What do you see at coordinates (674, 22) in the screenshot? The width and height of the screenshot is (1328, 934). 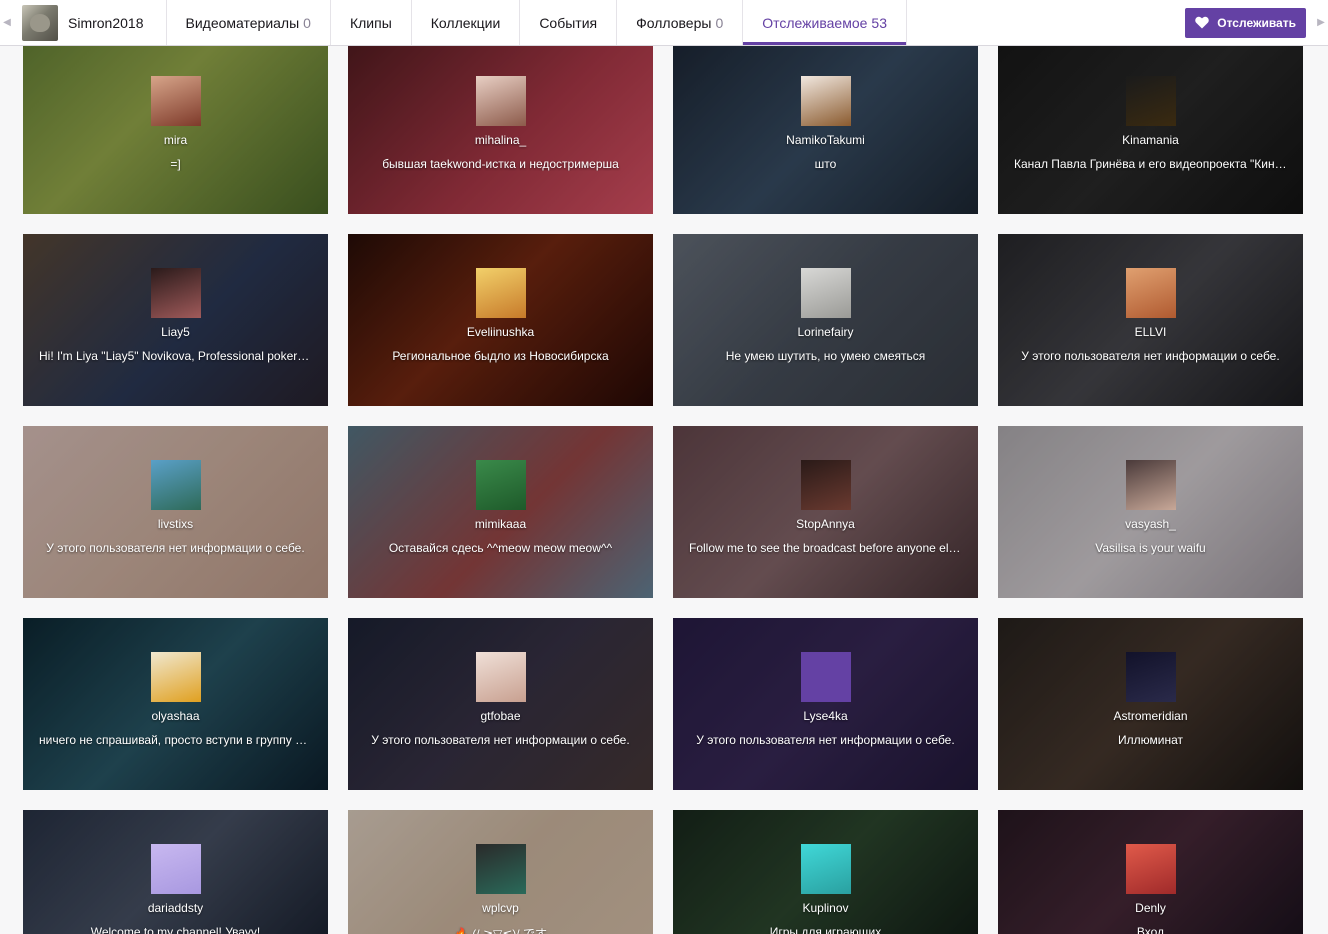 I see `tab-label: Фолловеры` at bounding box center [674, 22].